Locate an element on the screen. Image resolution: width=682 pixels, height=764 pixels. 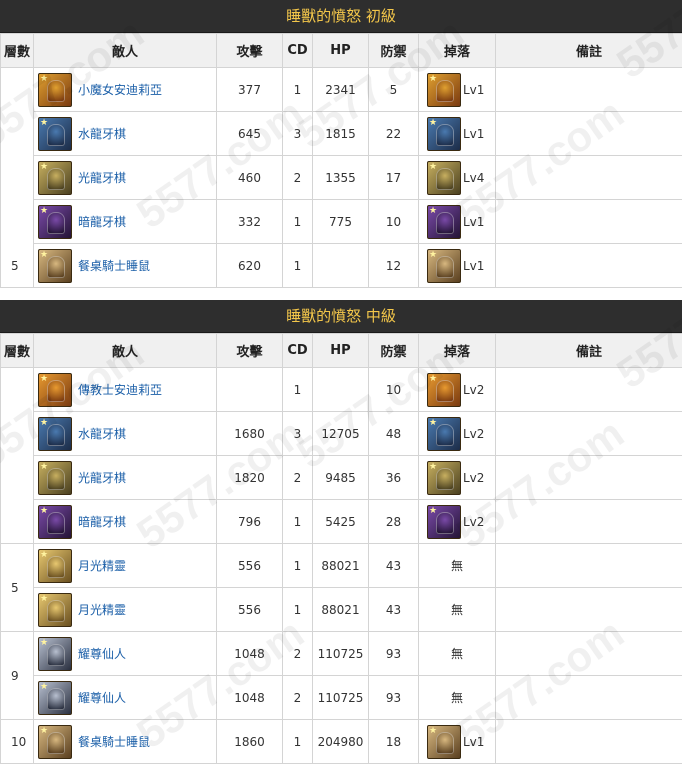
defense-cell: 10 is located at coordinates (394, 222).